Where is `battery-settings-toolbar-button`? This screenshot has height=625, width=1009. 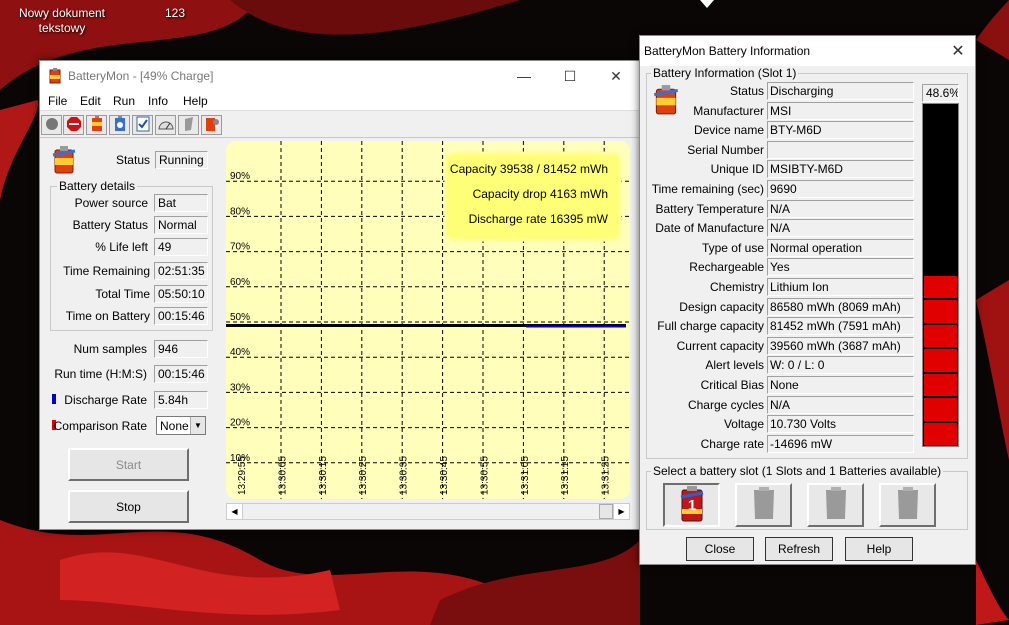
battery-settings-toolbar-button is located at coordinates (211, 125).